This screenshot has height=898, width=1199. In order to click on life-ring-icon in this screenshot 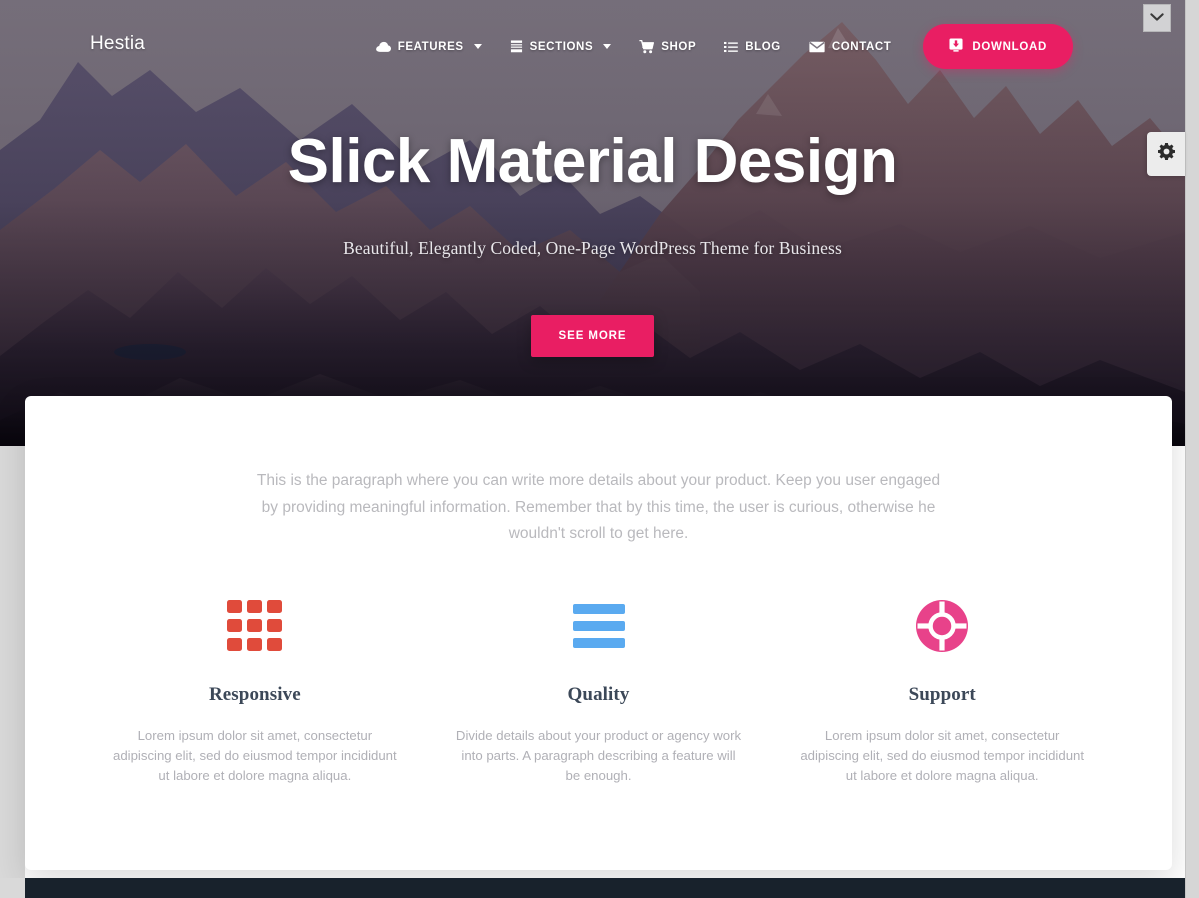, I will do `click(942, 626)`.